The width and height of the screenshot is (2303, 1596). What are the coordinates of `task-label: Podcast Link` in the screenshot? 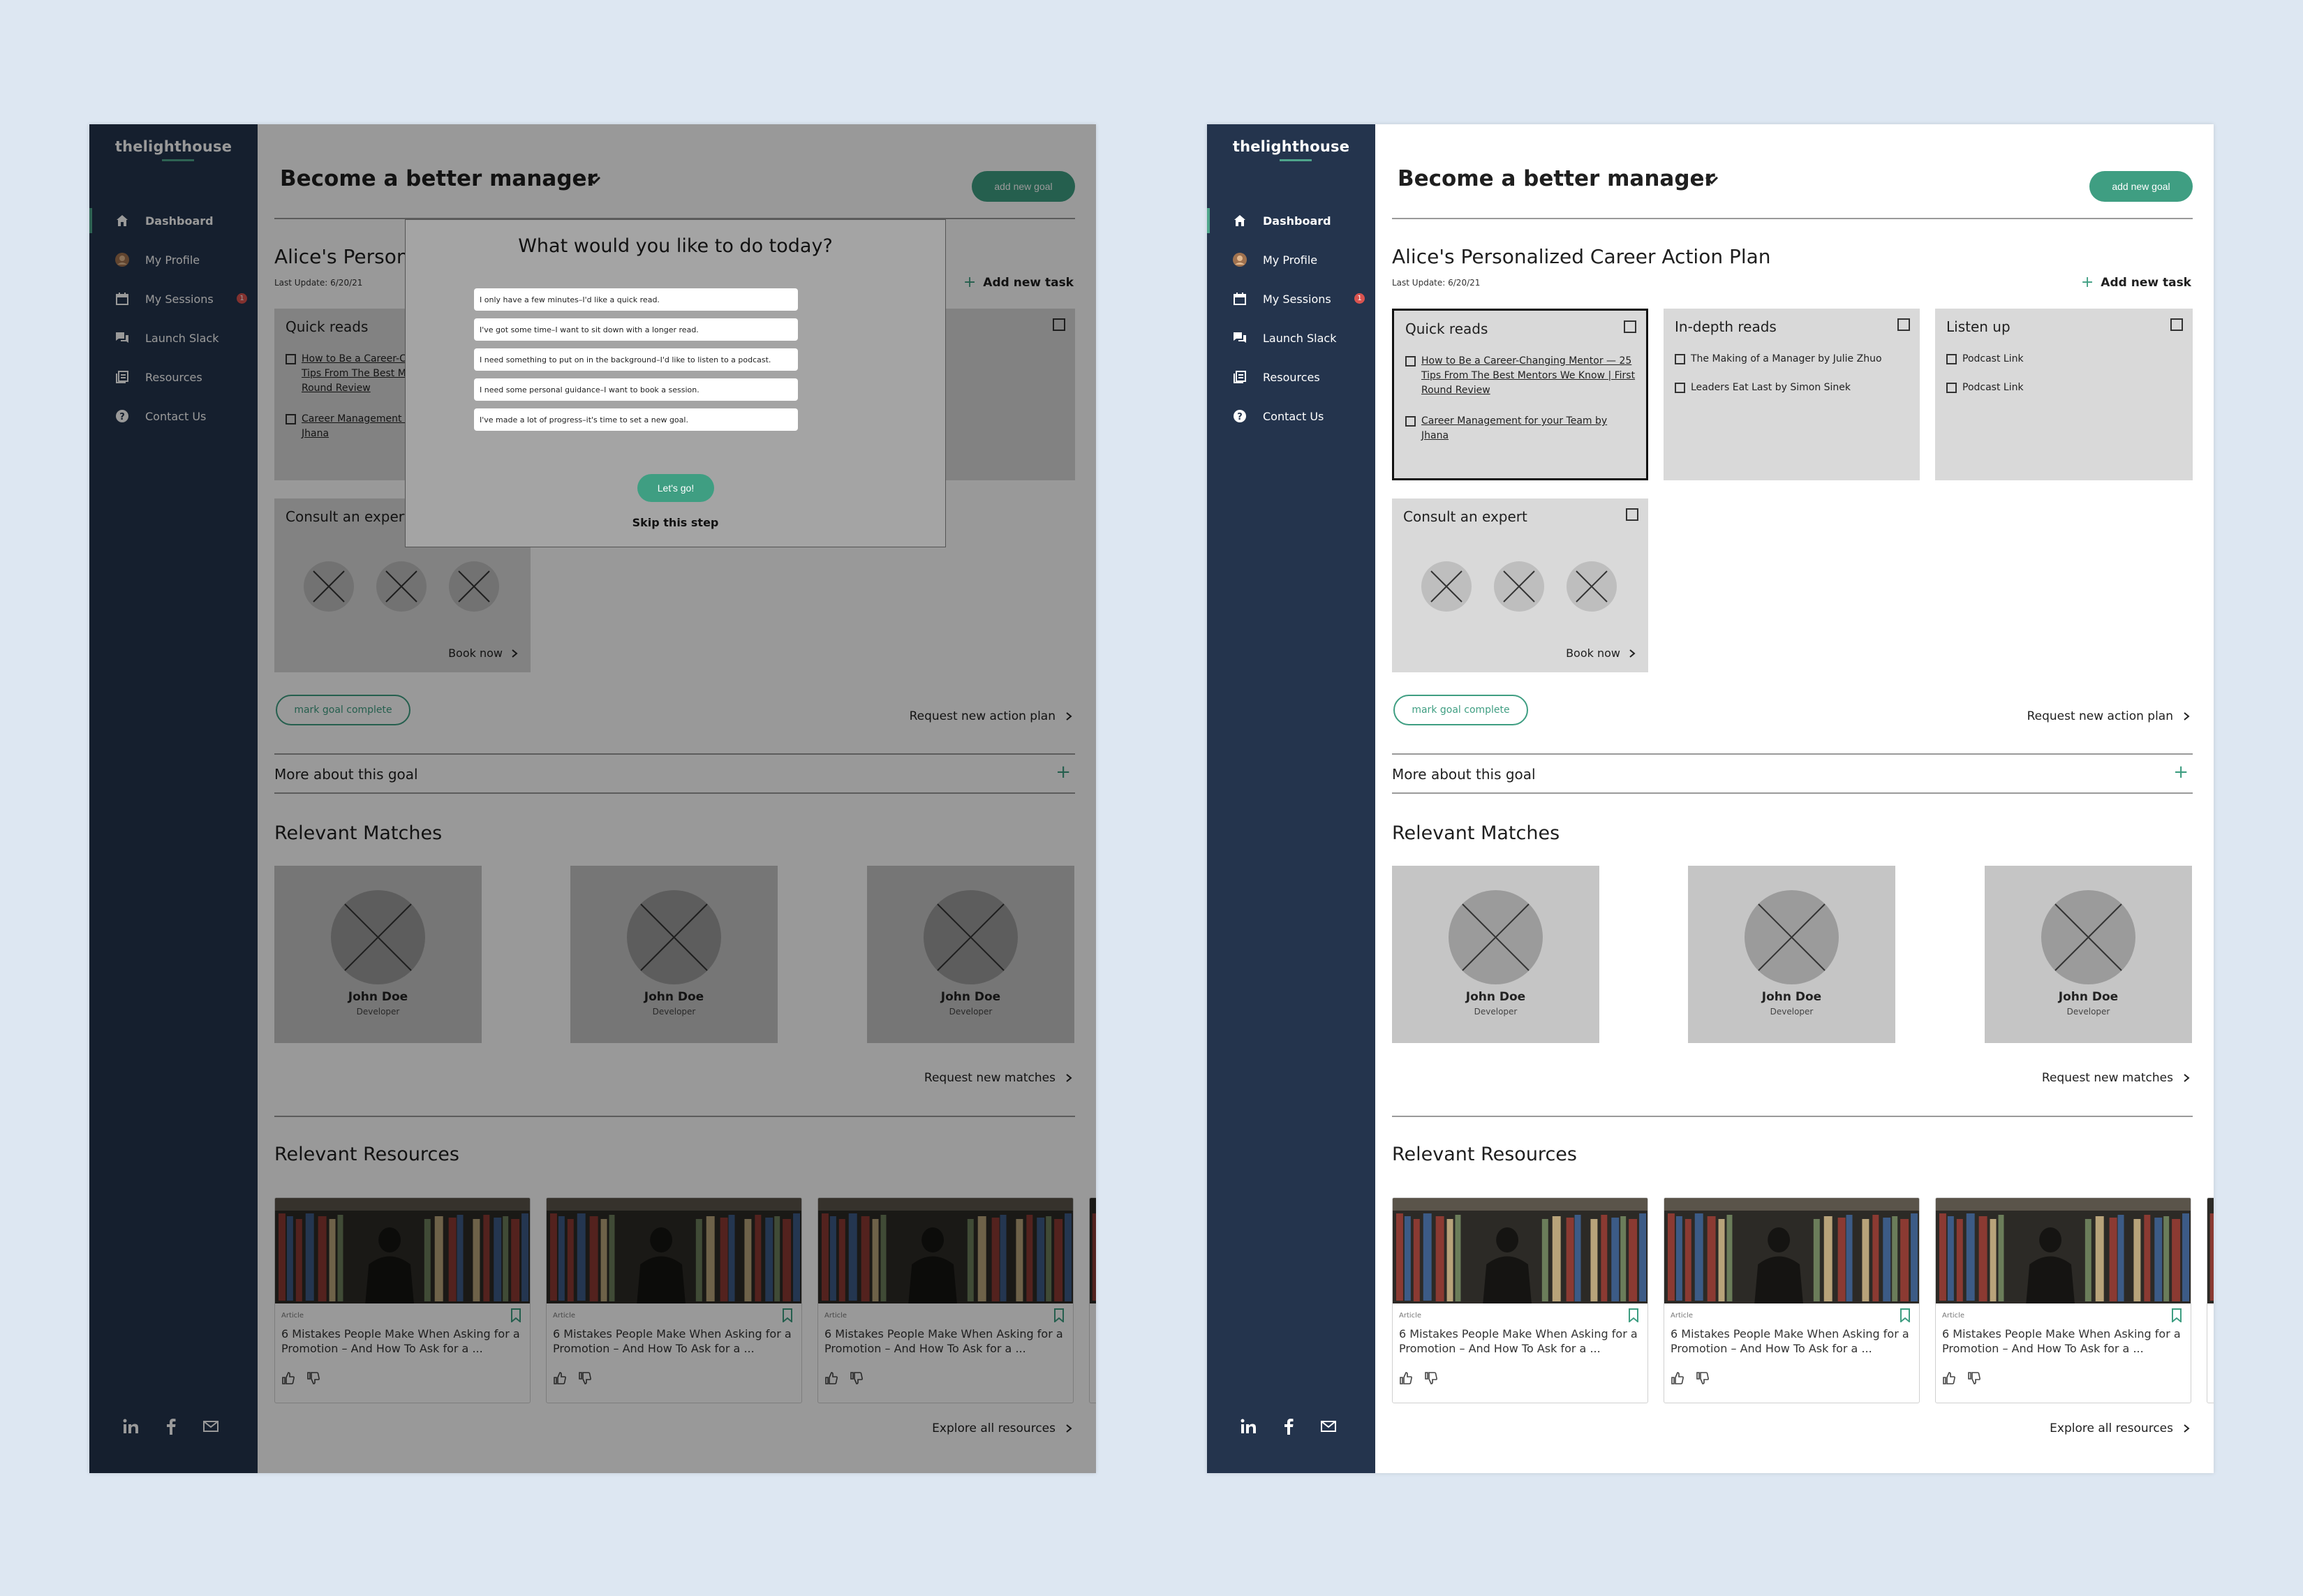 It's located at (1993, 358).